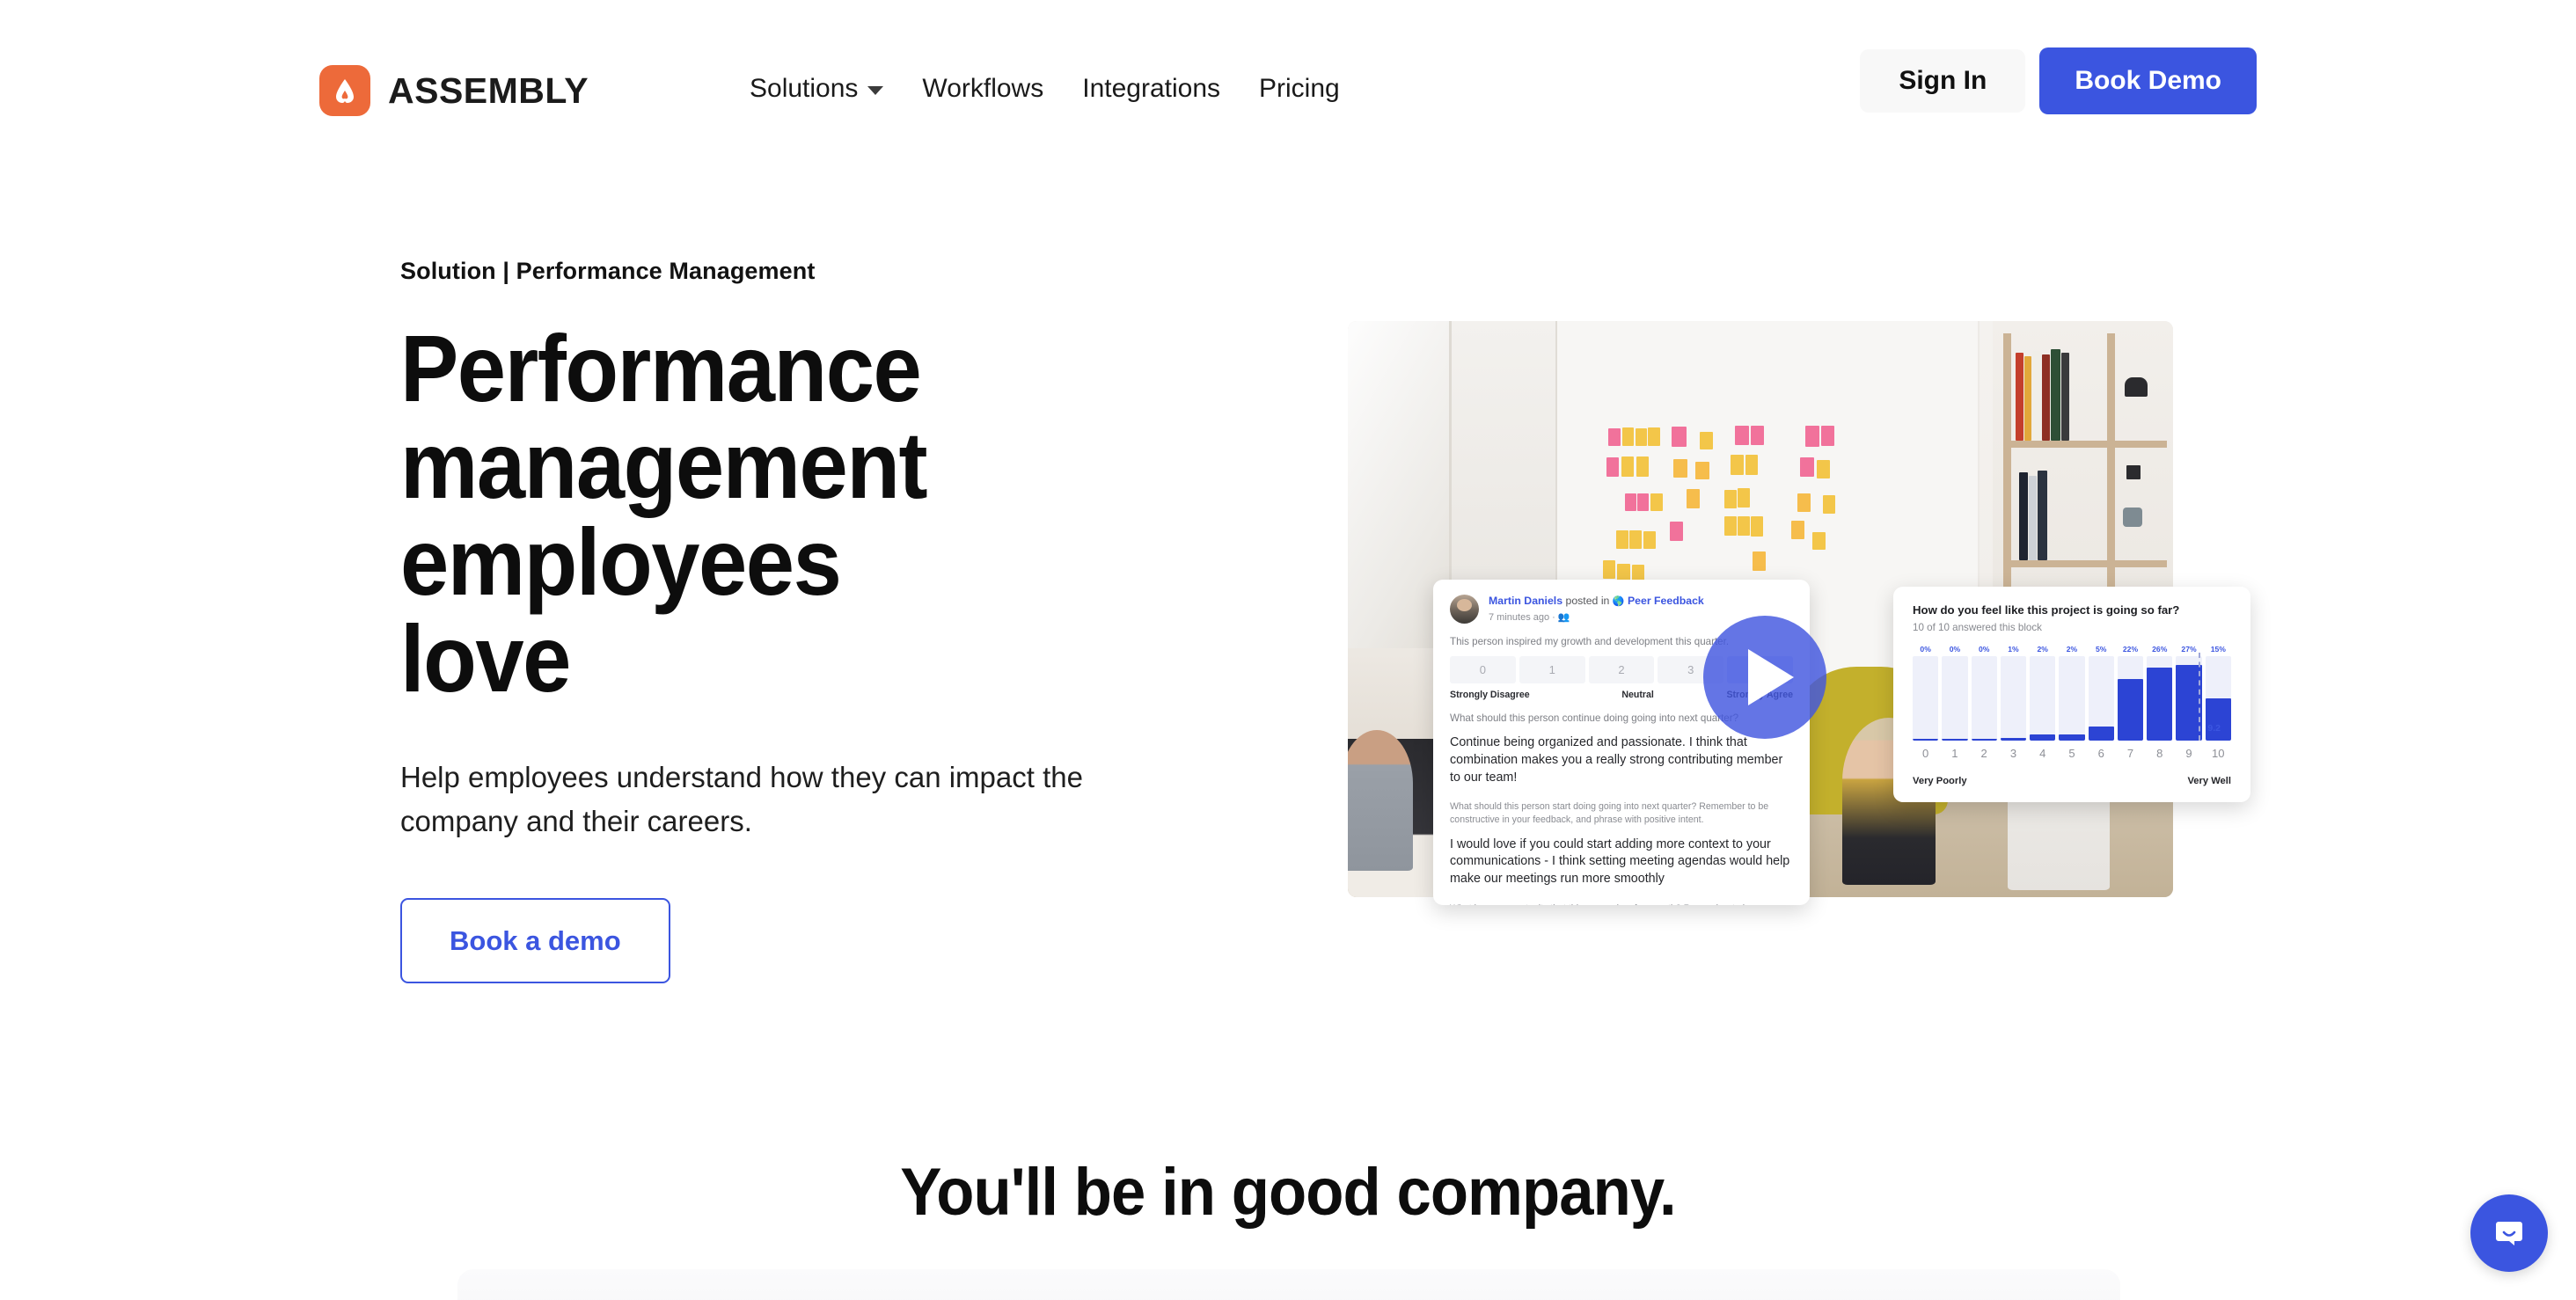 The image size is (2576, 1300). I want to click on rating-label-mid: Neutral, so click(1637, 695).